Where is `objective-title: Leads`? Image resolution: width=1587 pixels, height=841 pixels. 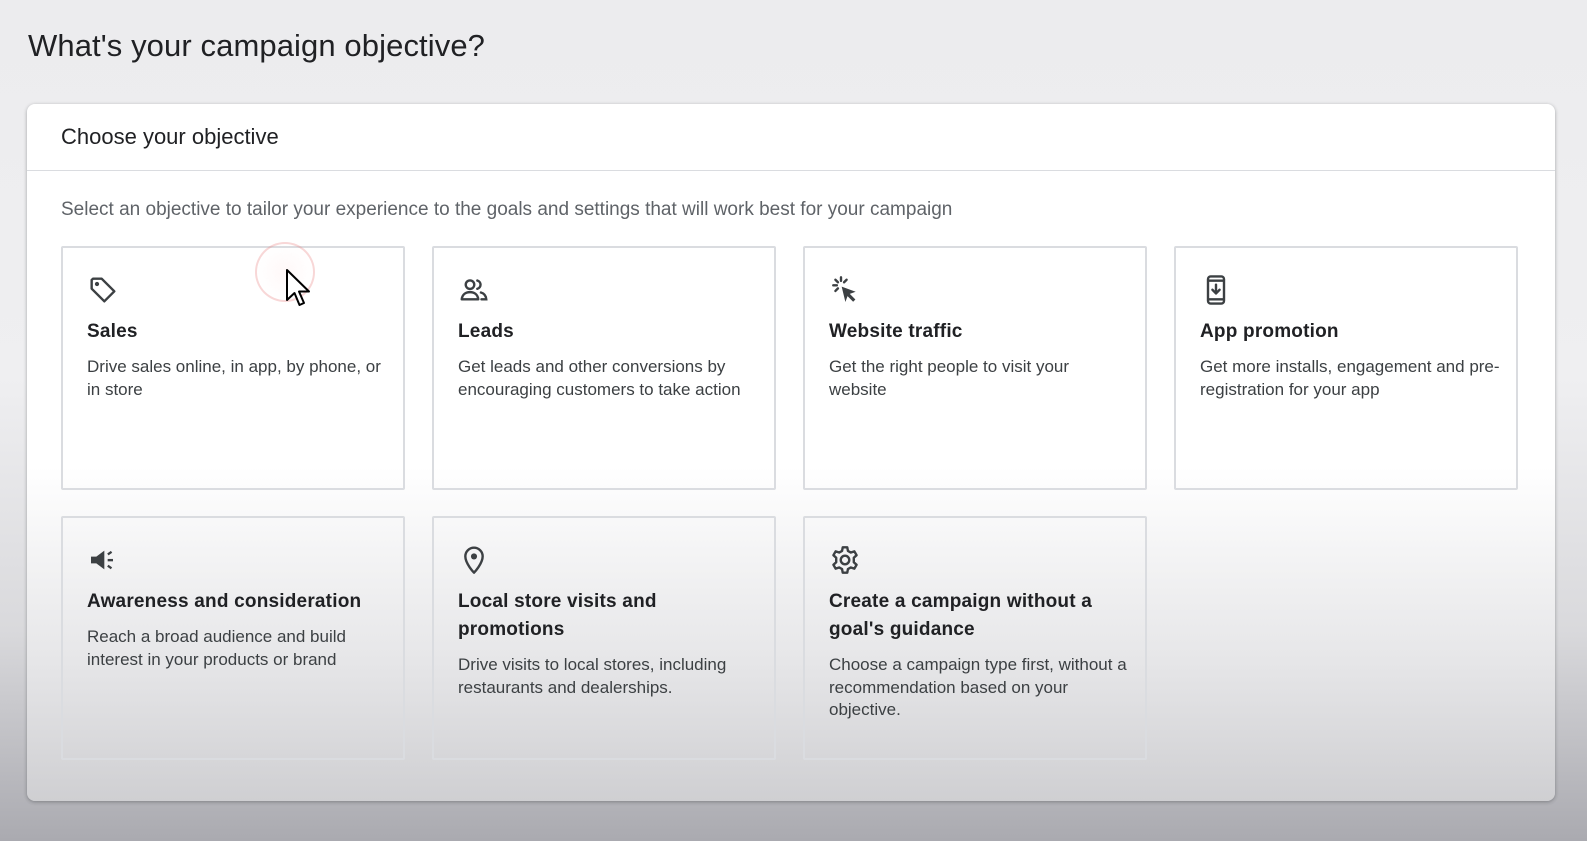 objective-title: Leads is located at coordinates (486, 331).